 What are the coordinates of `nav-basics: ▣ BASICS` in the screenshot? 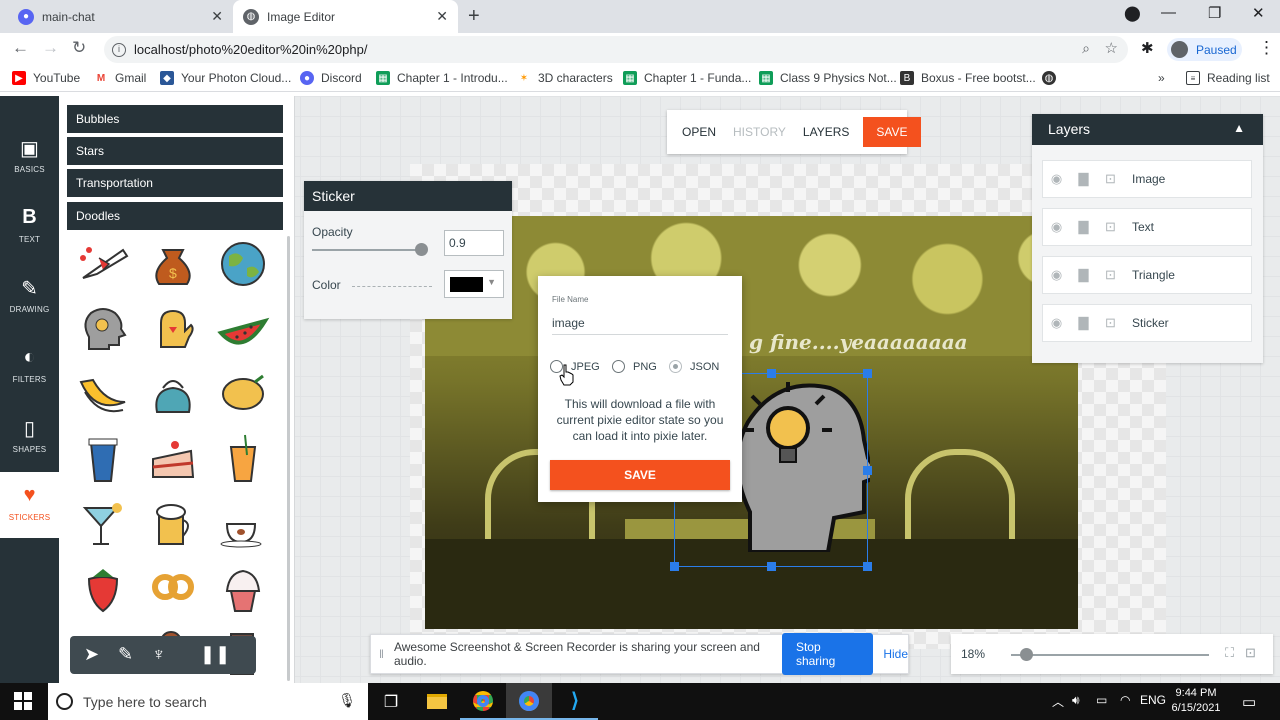 It's located at (29, 157).